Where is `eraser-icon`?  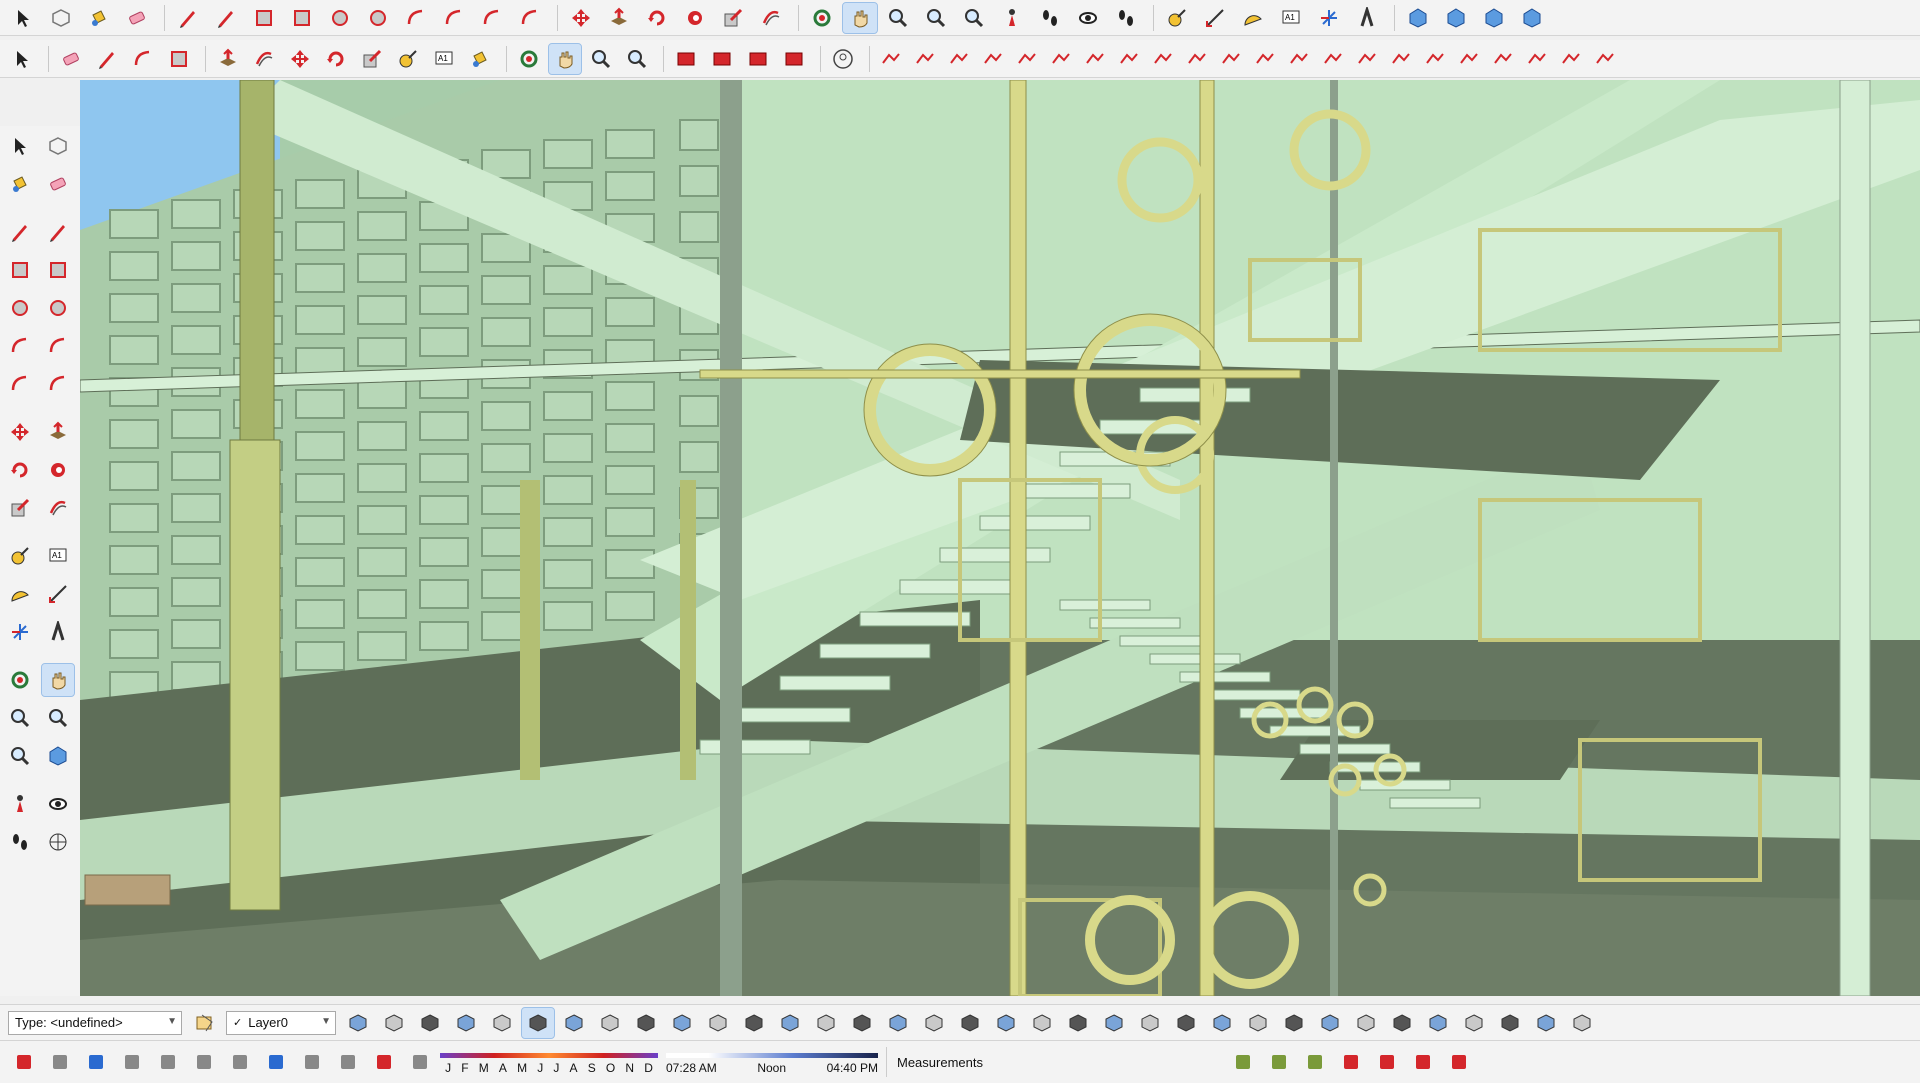 eraser-icon is located at coordinates (58, 184).